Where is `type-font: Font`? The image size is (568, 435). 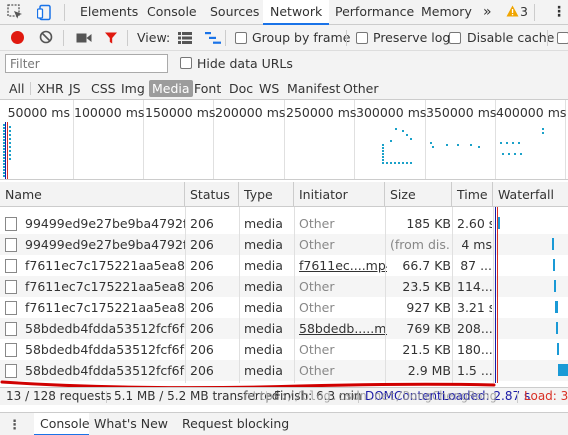
type-font: Font is located at coordinates (207, 88).